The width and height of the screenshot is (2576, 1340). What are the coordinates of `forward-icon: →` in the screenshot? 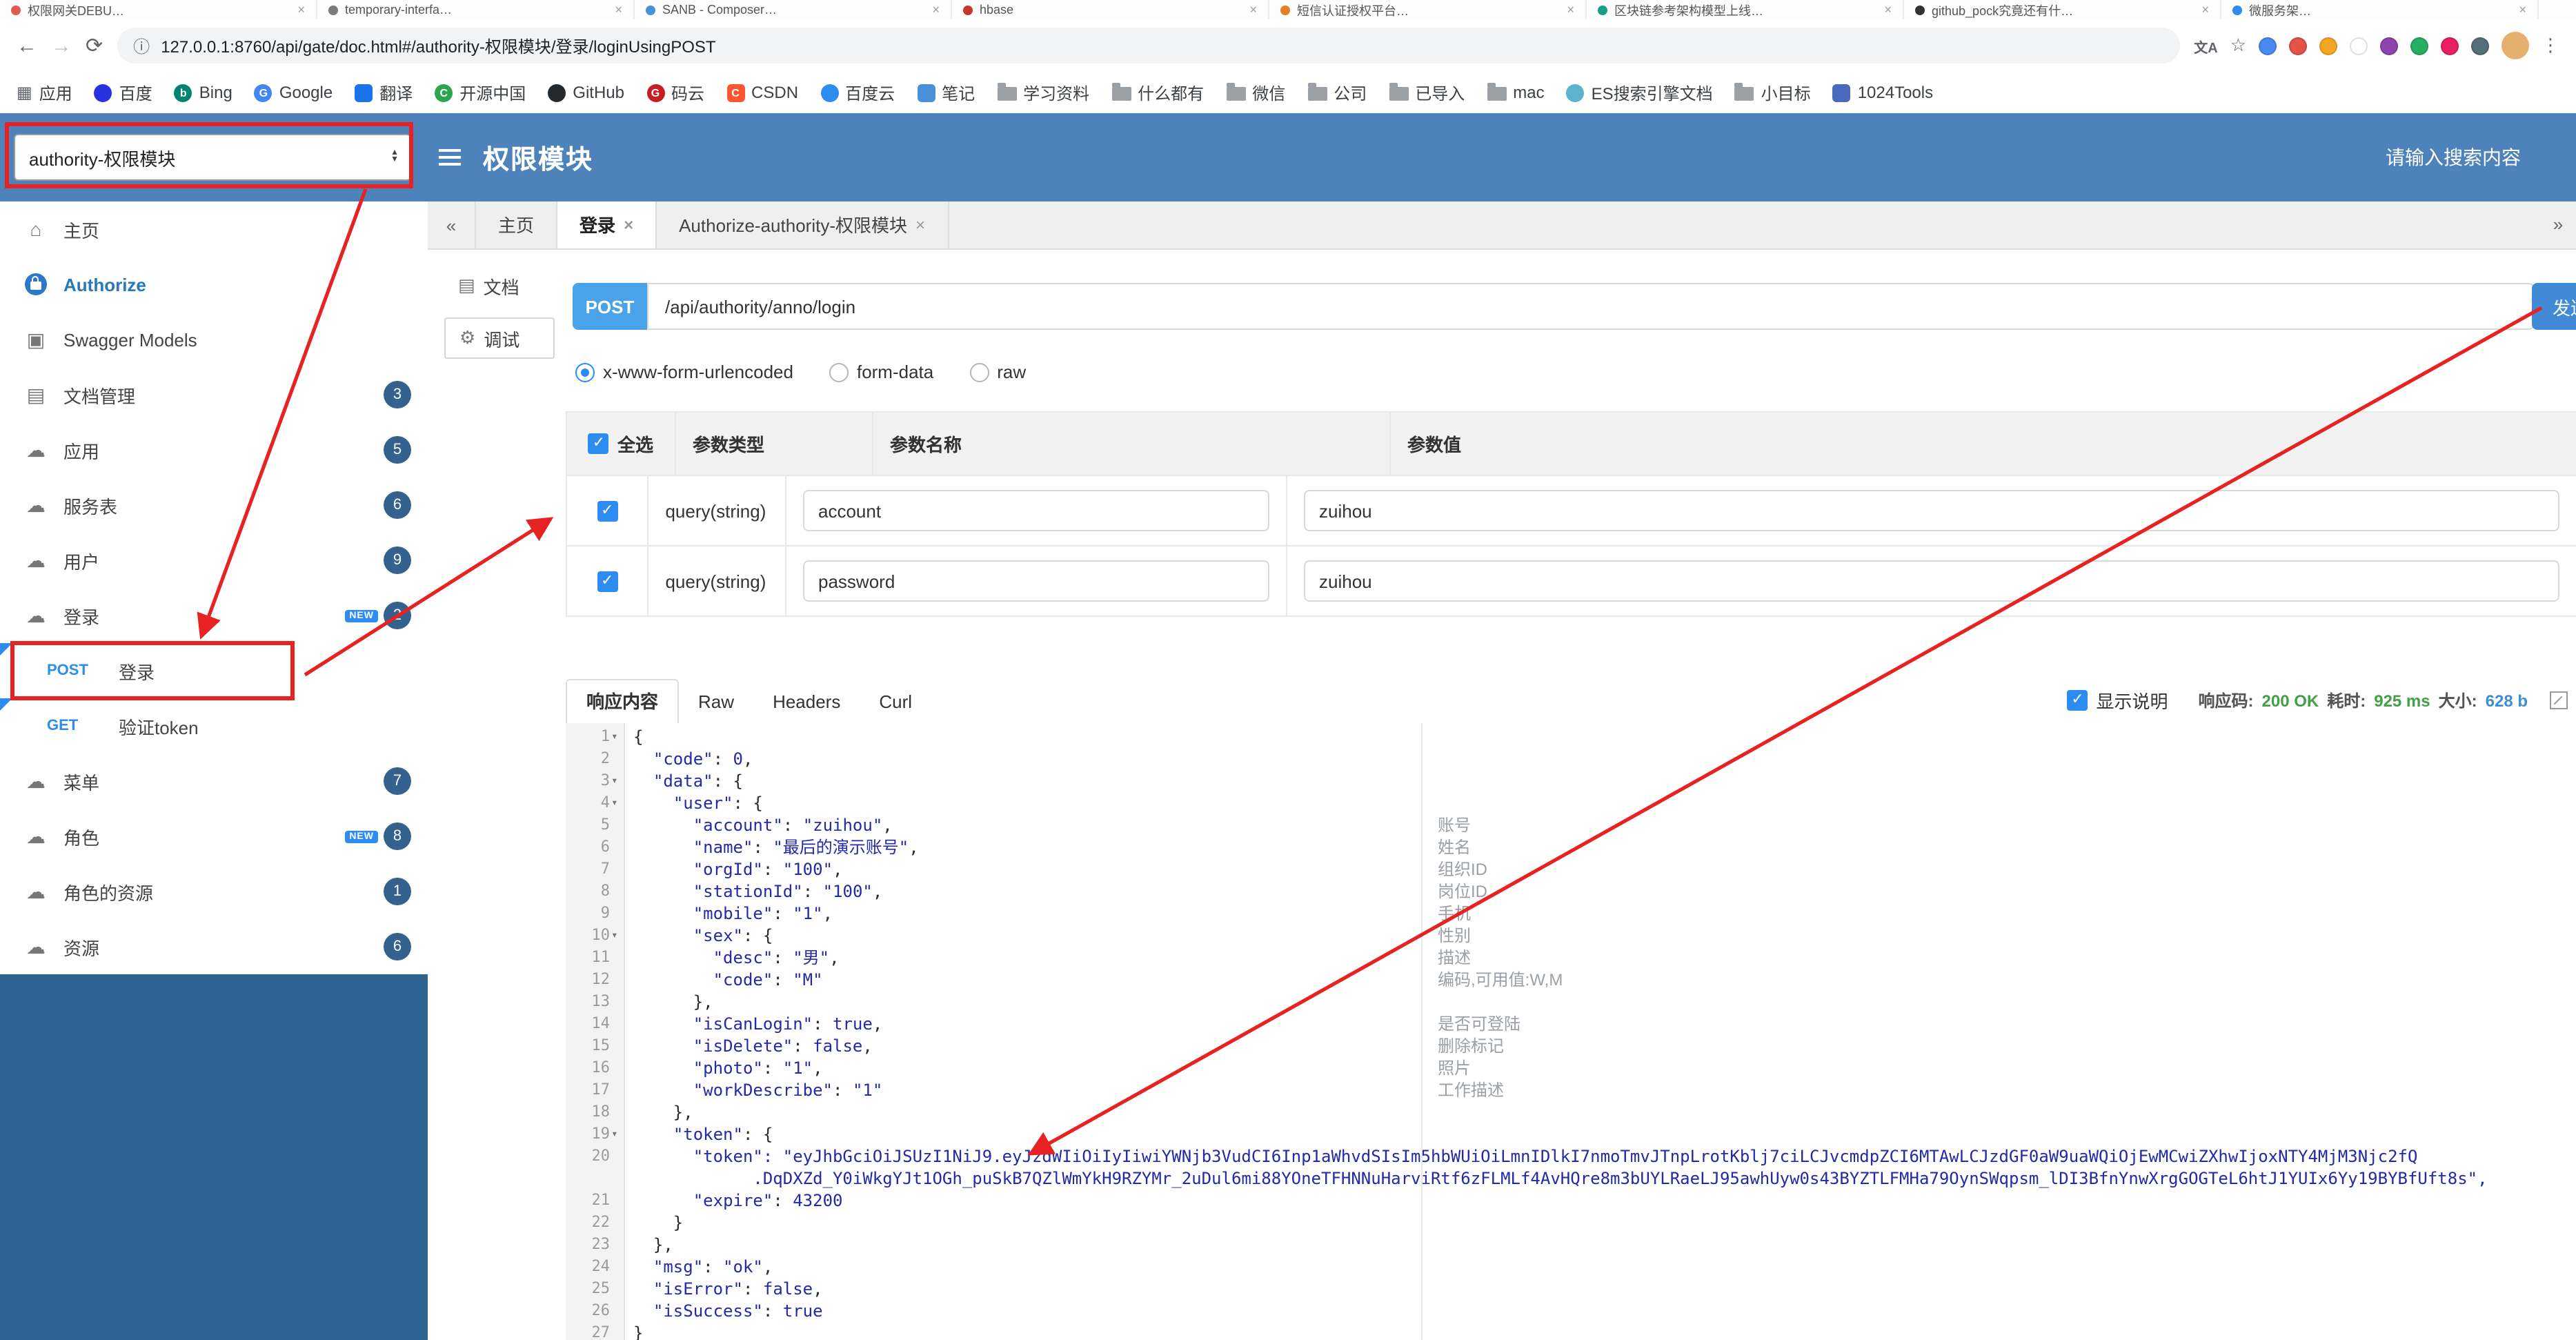 It's located at (61, 45).